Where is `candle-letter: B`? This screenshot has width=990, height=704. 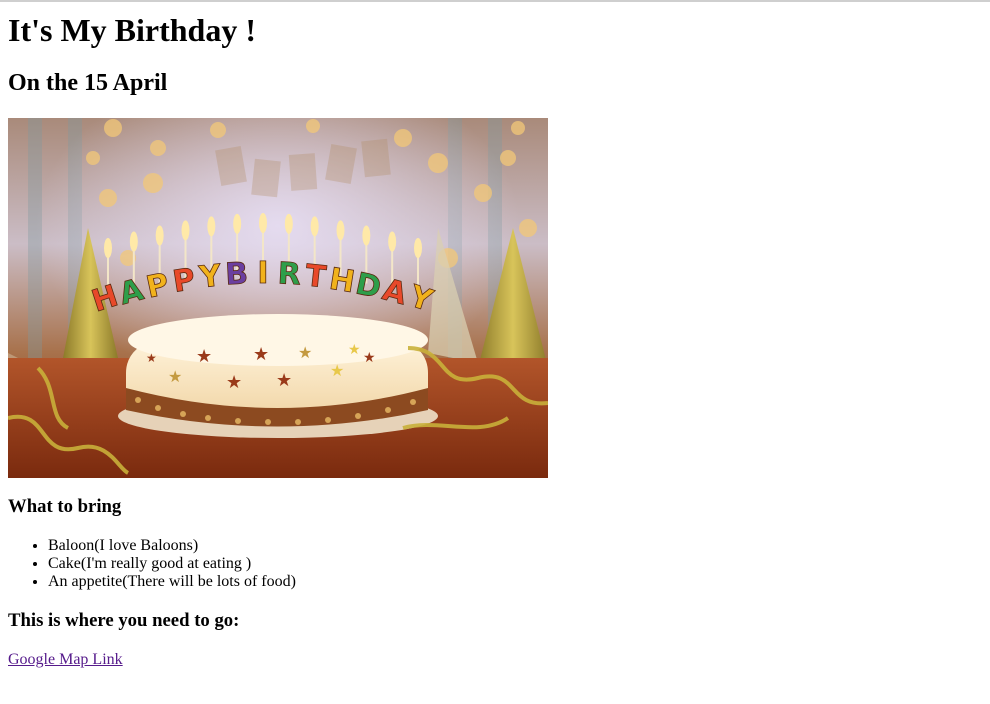
candle-letter: B is located at coordinates (236, 274).